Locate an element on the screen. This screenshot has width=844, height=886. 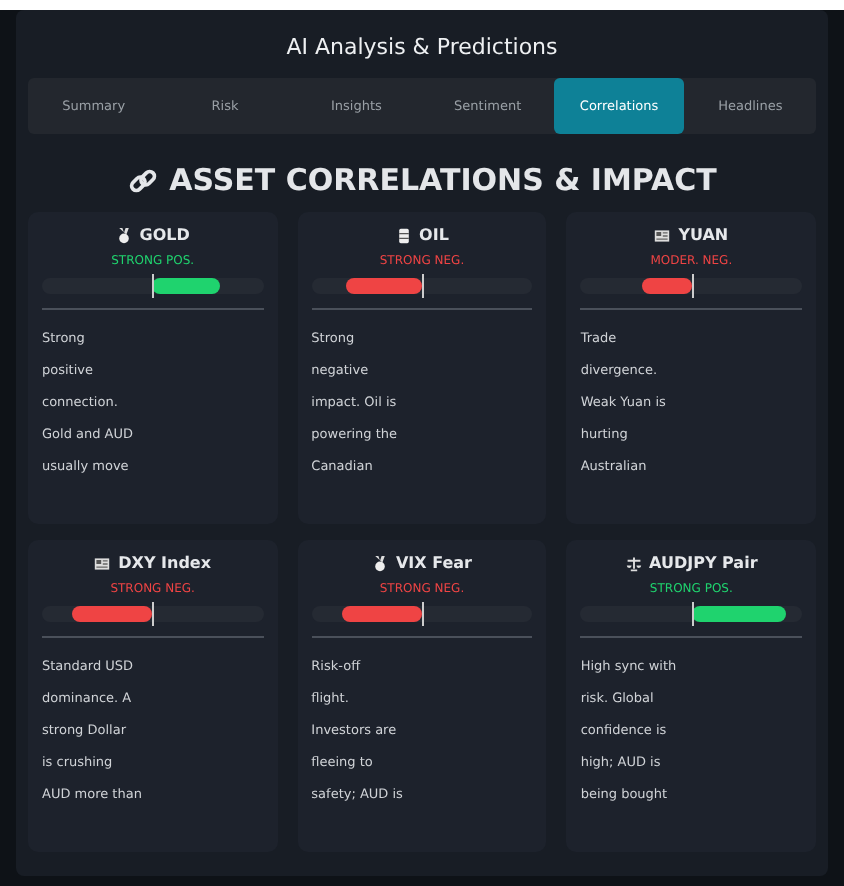
asset-name: DXY Index is located at coordinates (165, 563).